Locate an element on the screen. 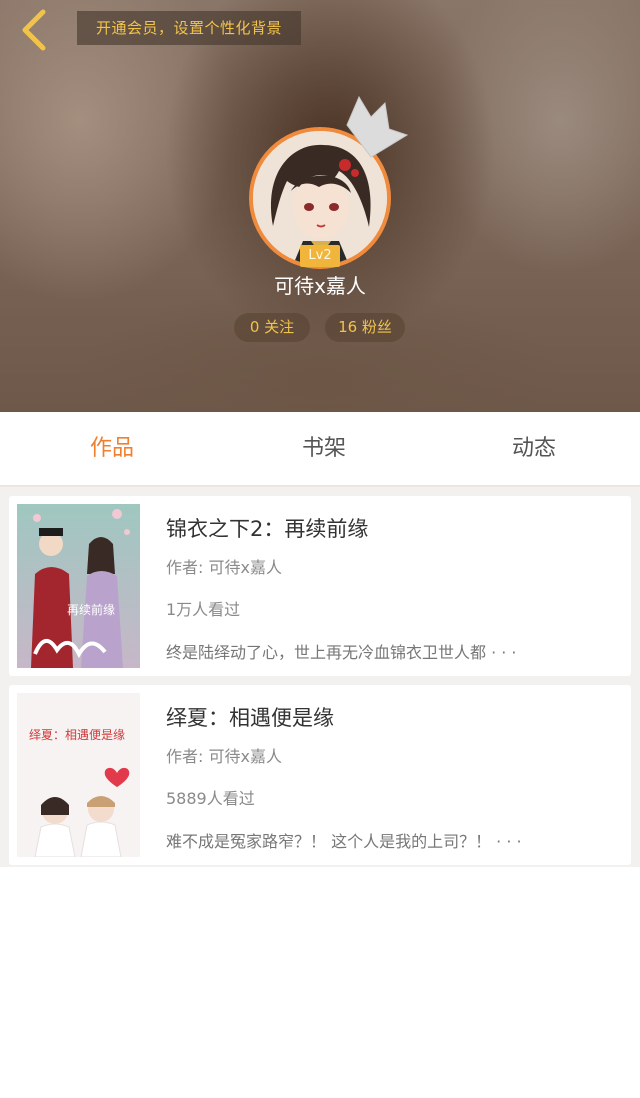  fans-count-button: 16 粉丝 is located at coordinates (365, 327).